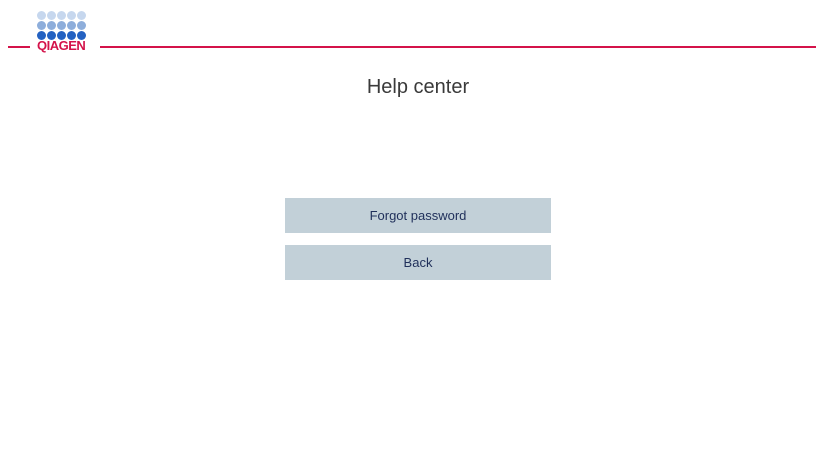  Describe the element at coordinates (458, 47) in the screenshot. I see `header-divider-right` at that location.